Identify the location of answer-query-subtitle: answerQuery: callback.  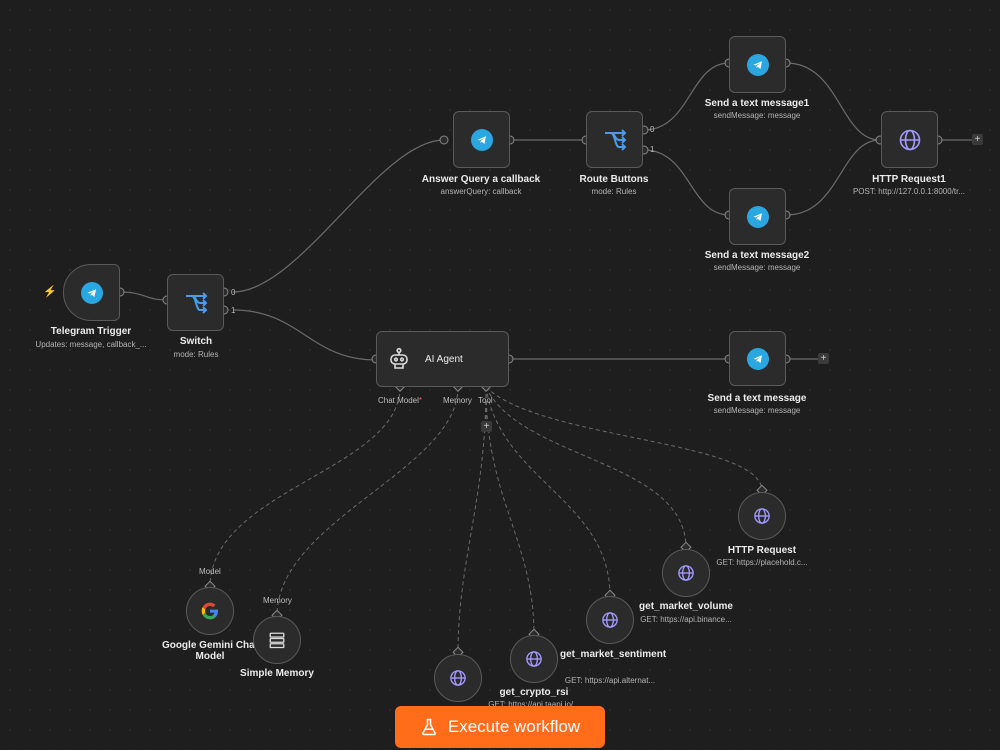
(481, 191).